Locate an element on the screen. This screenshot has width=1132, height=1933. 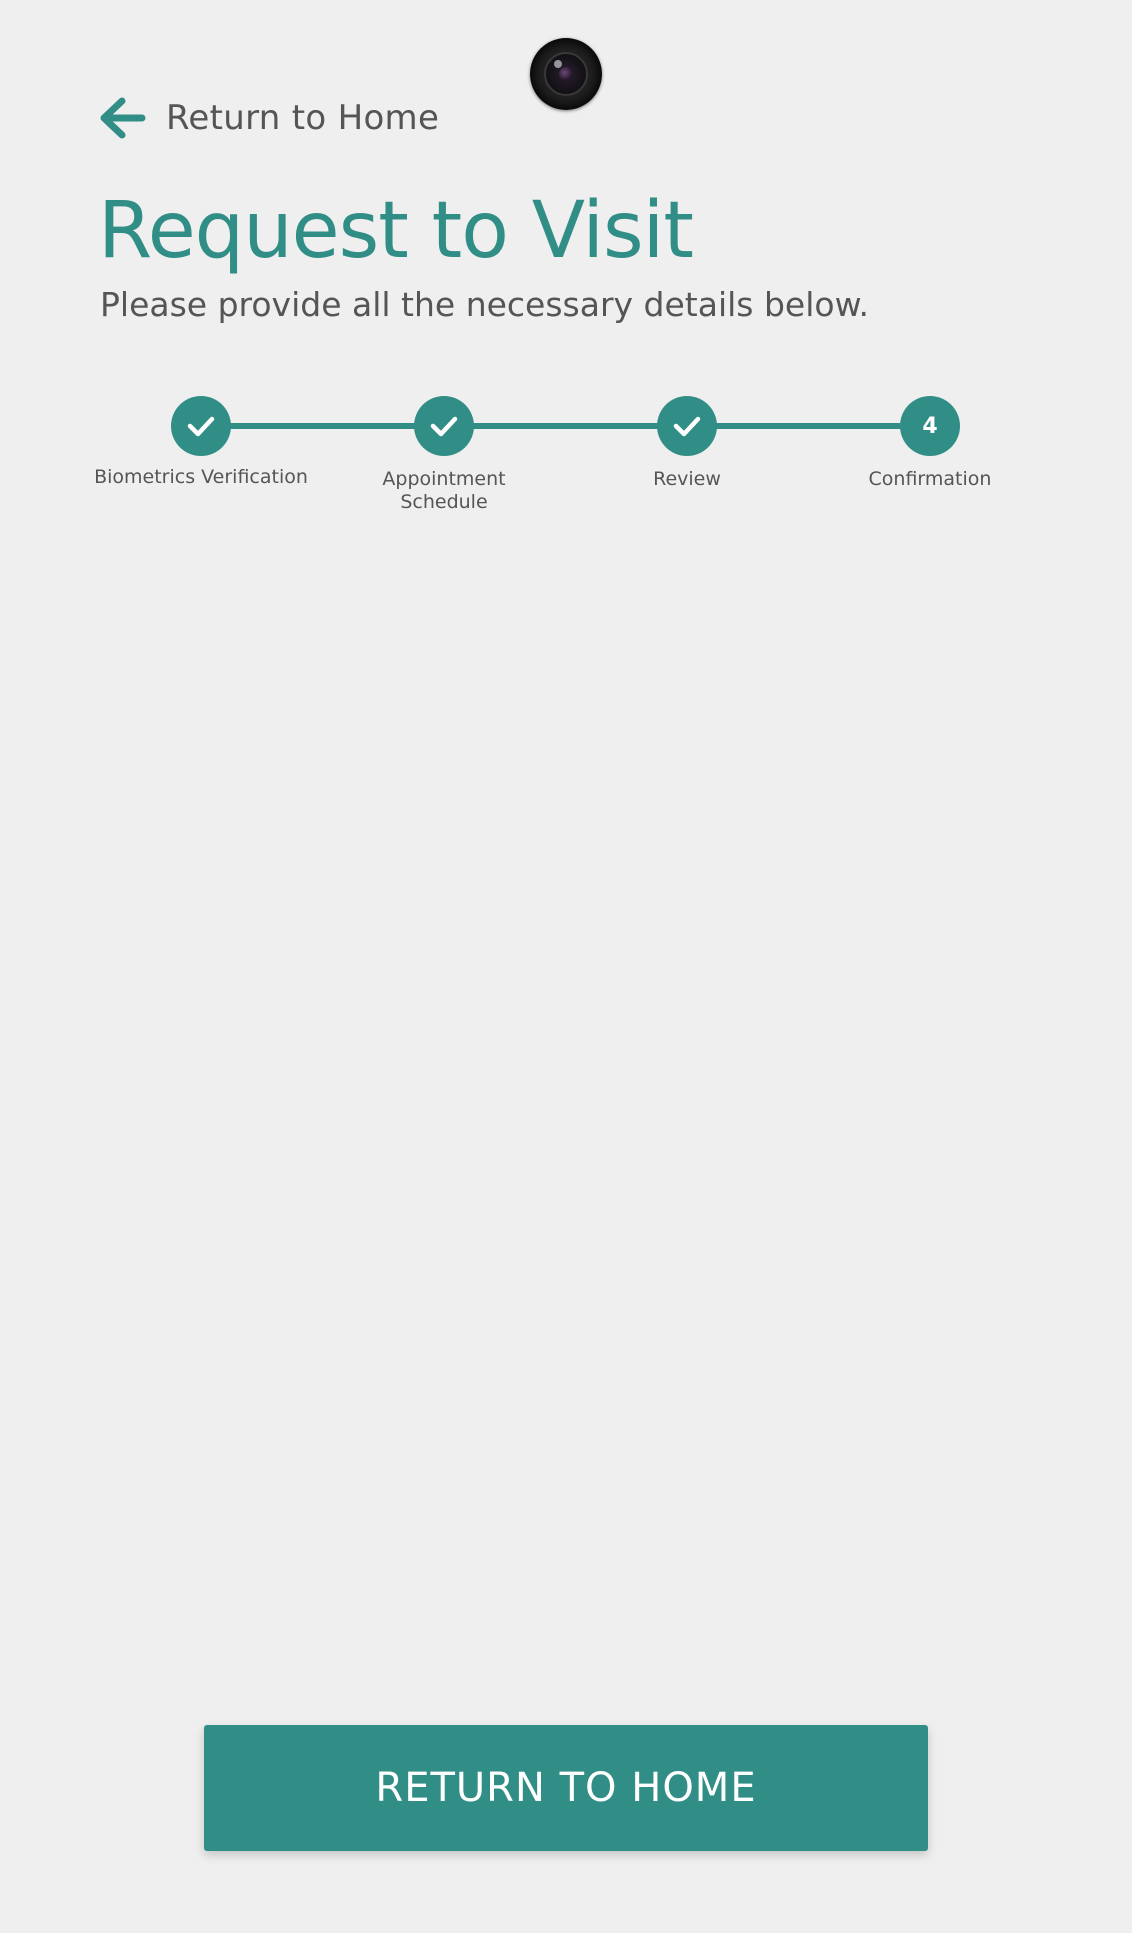
step-appointment-schedule: Appointment Schedule is located at coordinates (444, 455).